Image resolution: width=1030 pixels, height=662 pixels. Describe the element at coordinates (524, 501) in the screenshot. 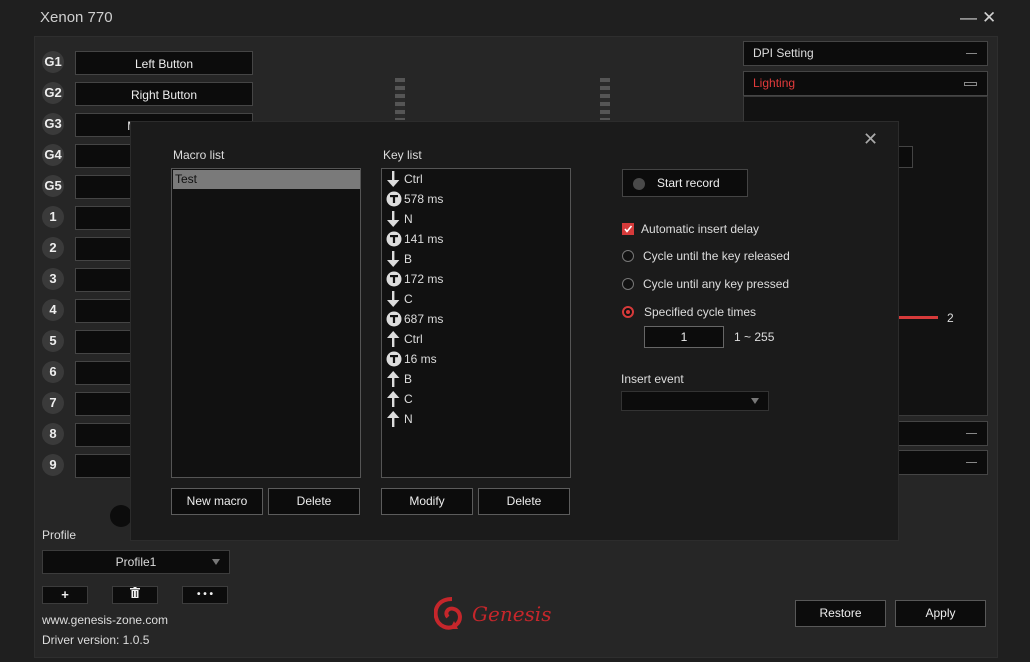

I see `delete-key-button: Delete` at that location.